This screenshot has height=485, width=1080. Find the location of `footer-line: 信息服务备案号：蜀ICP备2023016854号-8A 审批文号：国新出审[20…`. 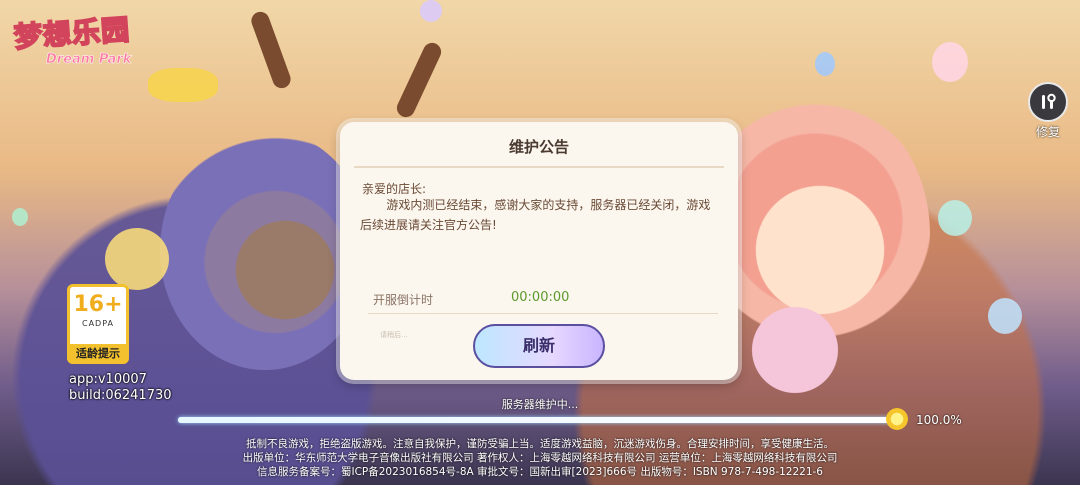

footer-line: 信息服务备案号：蜀ICP备2023016854号-8A 审批文号：国新出审[20… is located at coordinates (539, 472).